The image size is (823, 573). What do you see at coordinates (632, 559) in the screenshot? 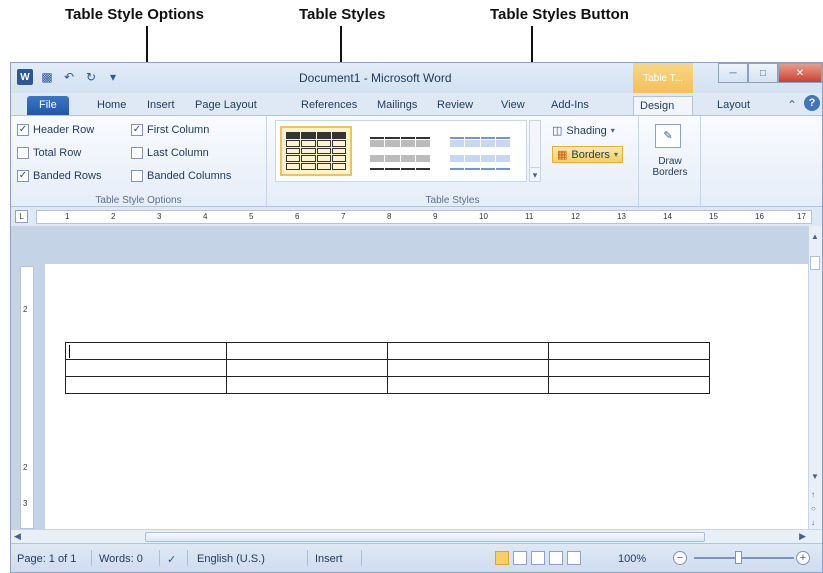
I see `zoom-level: 100%` at bounding box center [632, 559].